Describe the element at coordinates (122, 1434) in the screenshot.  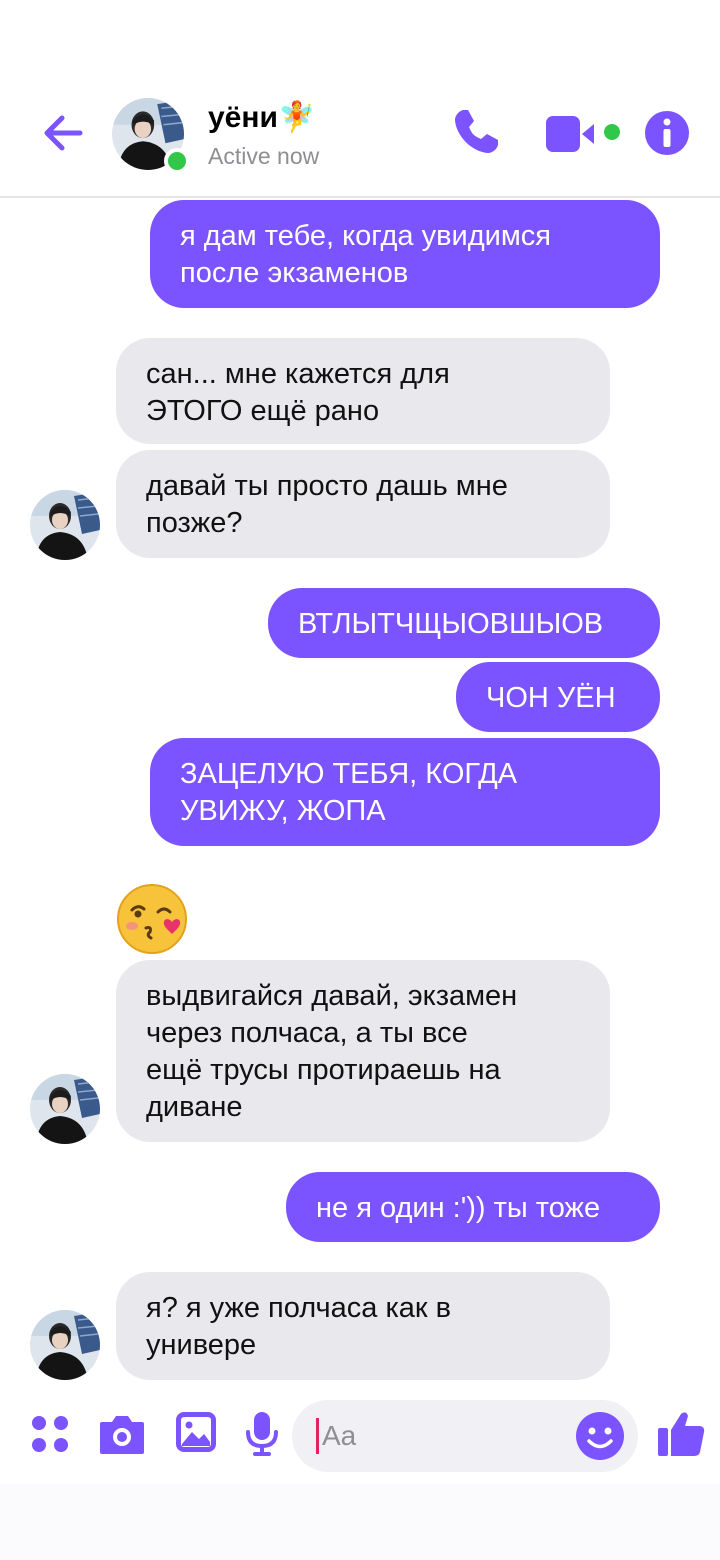
I see `camera-icon` at that location.